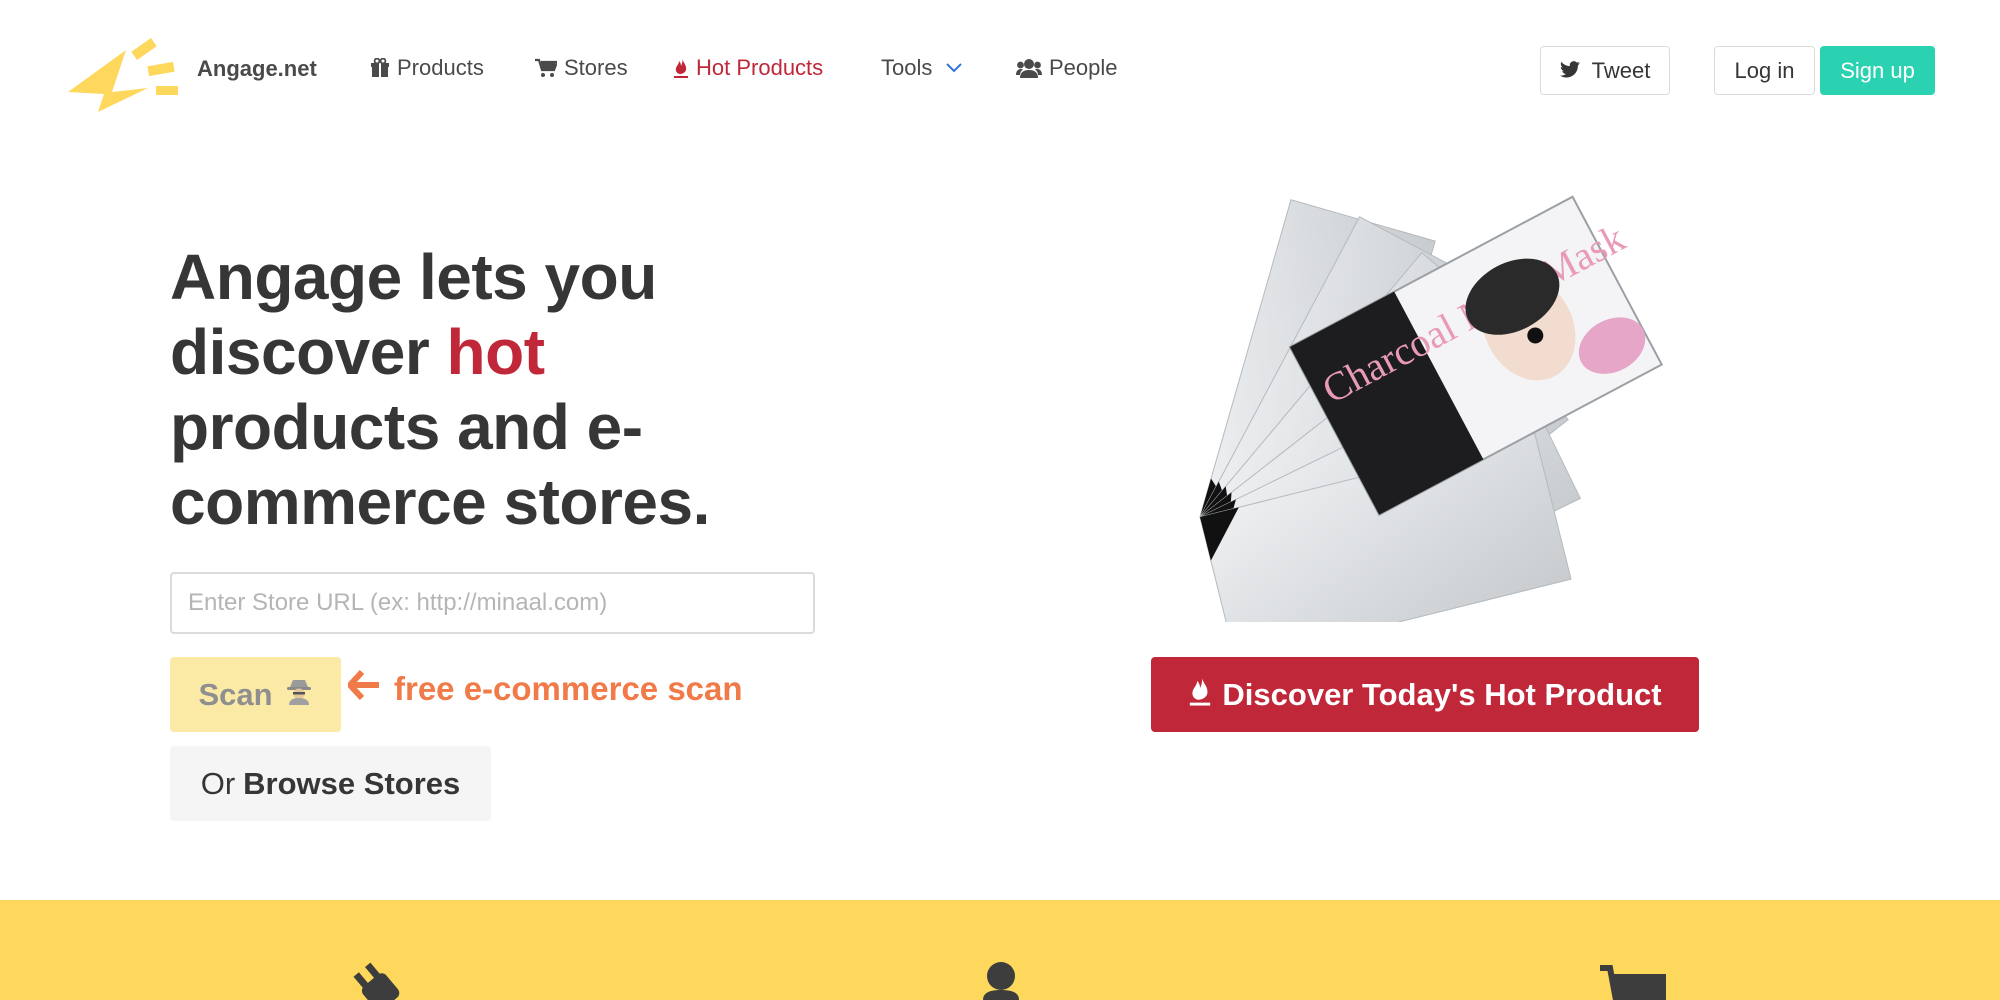 This screenshot has width=2000, height=1000. Describe the element at coordinates (363, 688) in the screenshot. I see `arrow-left-icon` at that location.